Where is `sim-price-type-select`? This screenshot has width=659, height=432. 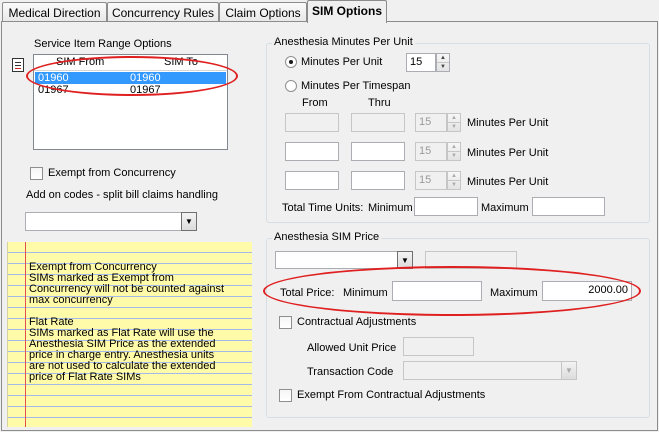
sim-price-type-select is located at coordinates (336, 260).